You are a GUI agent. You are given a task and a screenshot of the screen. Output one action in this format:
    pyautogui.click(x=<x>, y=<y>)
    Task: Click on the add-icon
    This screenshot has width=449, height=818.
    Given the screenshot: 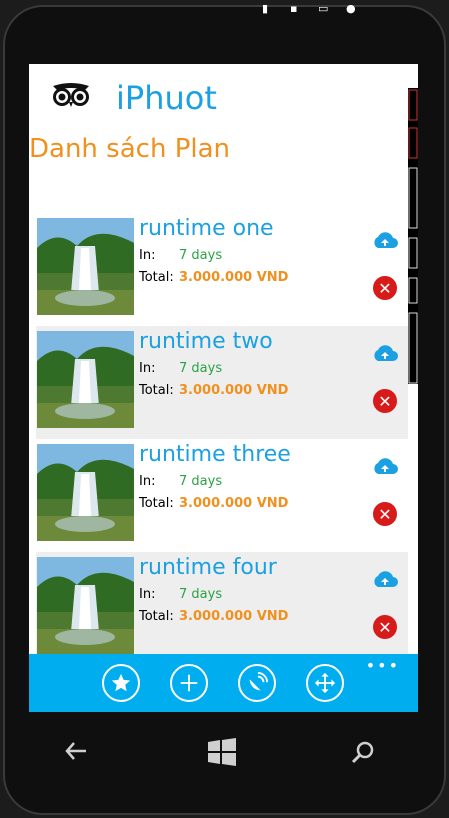 What is the action you would take?
    pyautogui.click(x=189, y=683)
    